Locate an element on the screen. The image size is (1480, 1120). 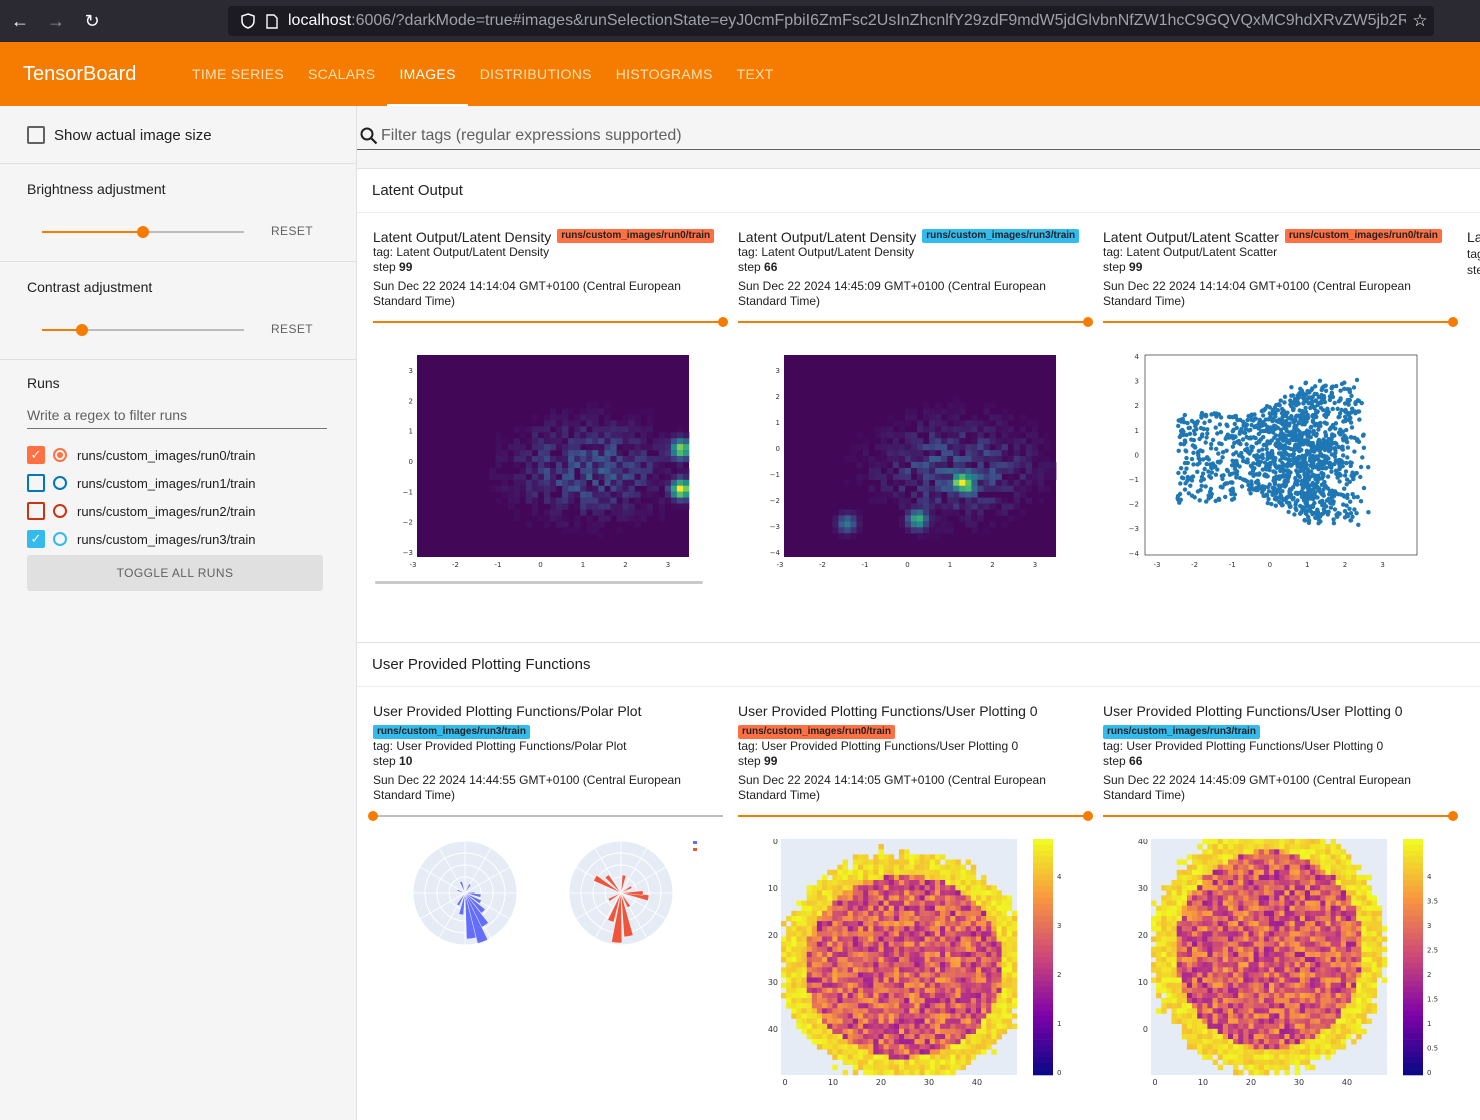
tab-distributions: DISTRIBUTIONS is located at coordinates (536, 74).